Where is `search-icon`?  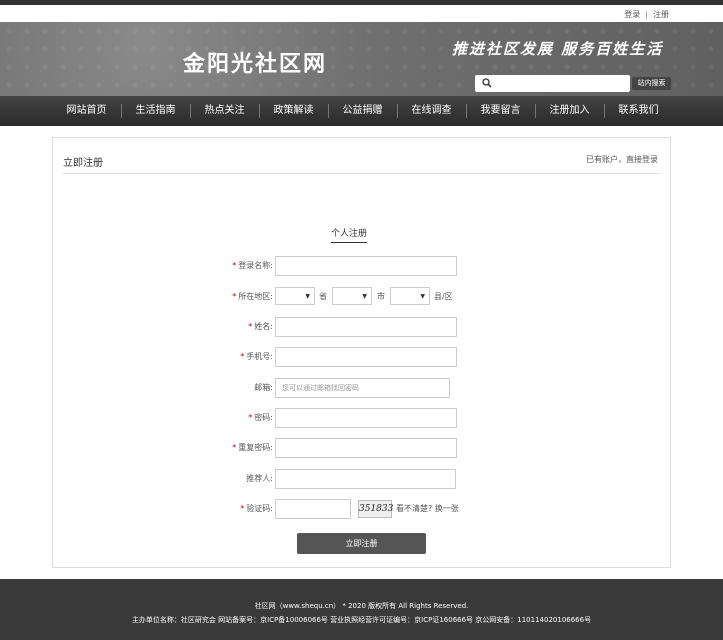 search-icon is located at coordinates (487, 83).